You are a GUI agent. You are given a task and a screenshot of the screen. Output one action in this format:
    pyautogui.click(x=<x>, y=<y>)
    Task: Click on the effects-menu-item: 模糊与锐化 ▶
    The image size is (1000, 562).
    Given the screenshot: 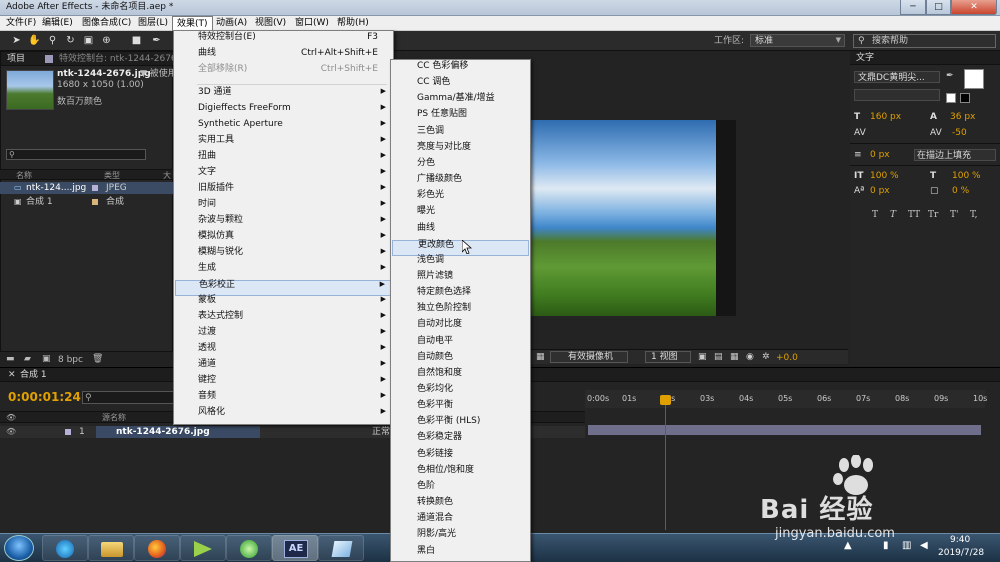 What is the action you would take?
    pyautogui.click(x=283, y=256)
    